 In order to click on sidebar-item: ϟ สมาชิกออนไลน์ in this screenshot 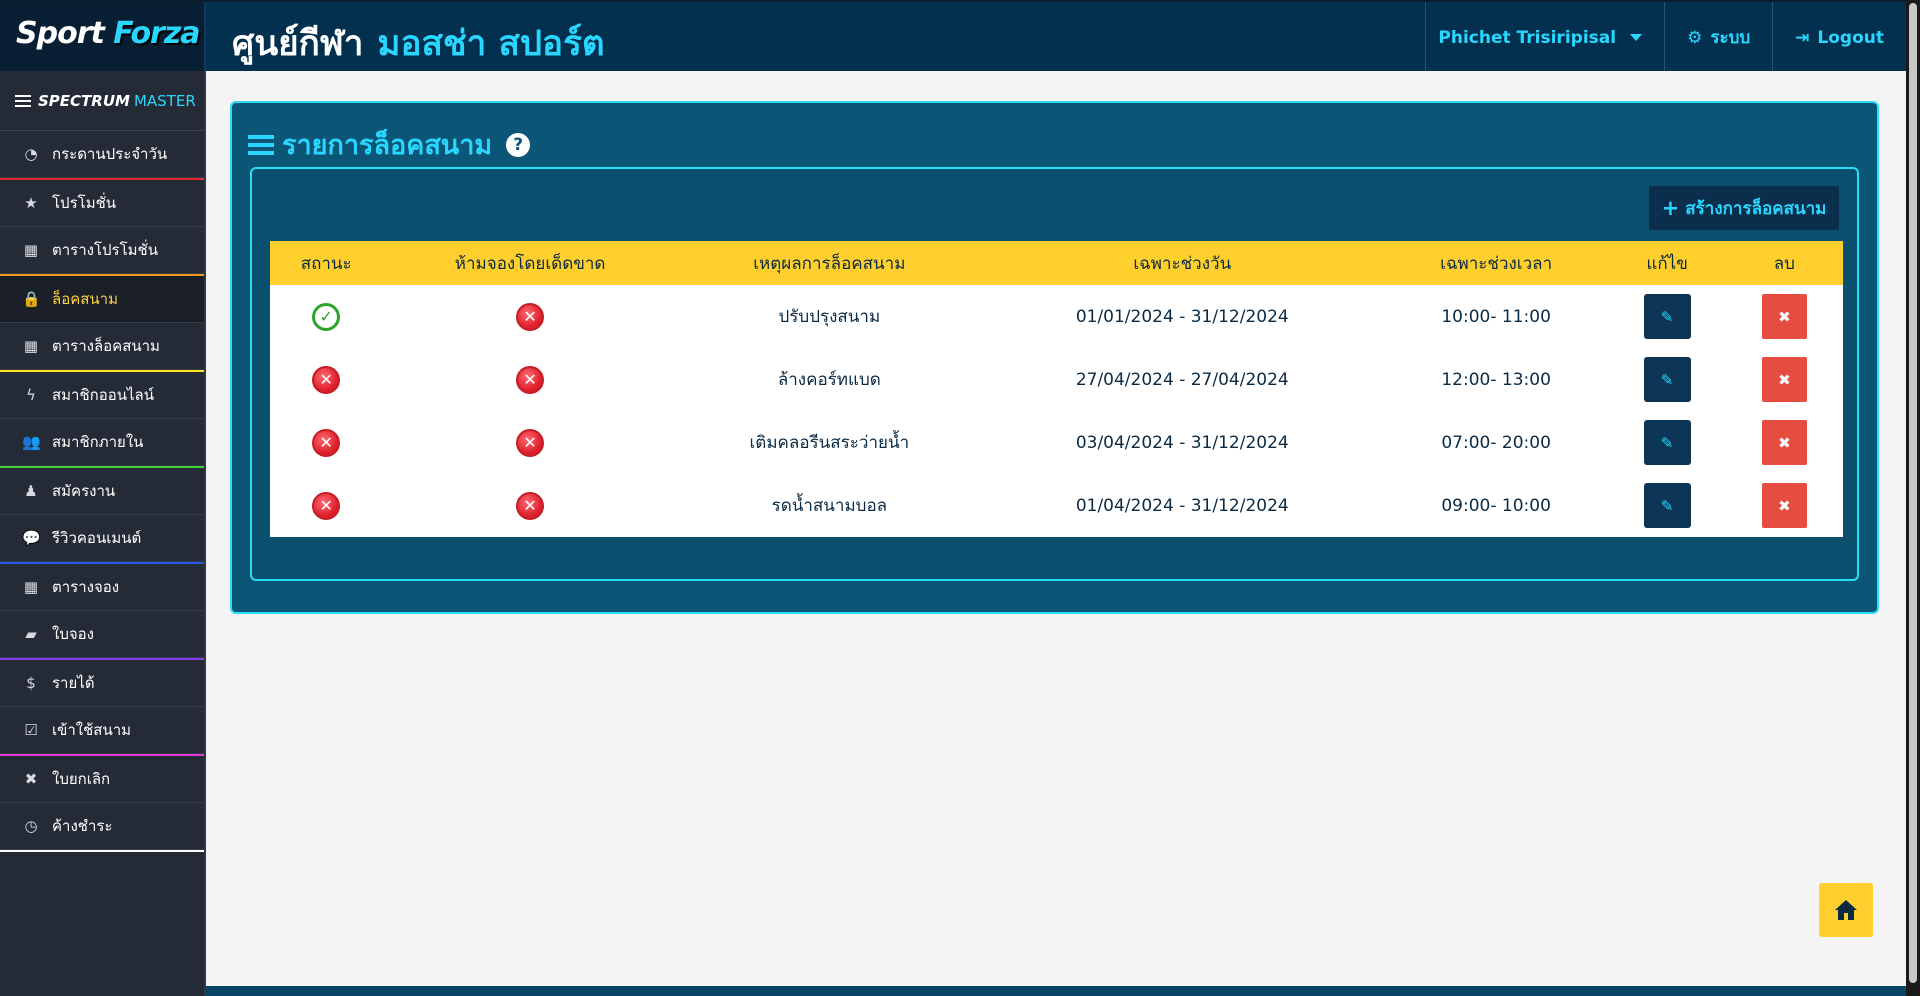, I will do `click(102, 395)`.